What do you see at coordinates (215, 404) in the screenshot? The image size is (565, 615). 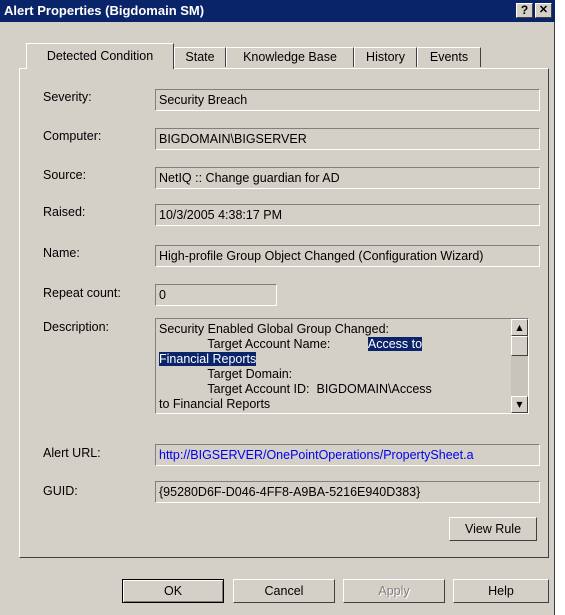 I see `description-line: to Financial Reports` at bounding box center [215, 404].